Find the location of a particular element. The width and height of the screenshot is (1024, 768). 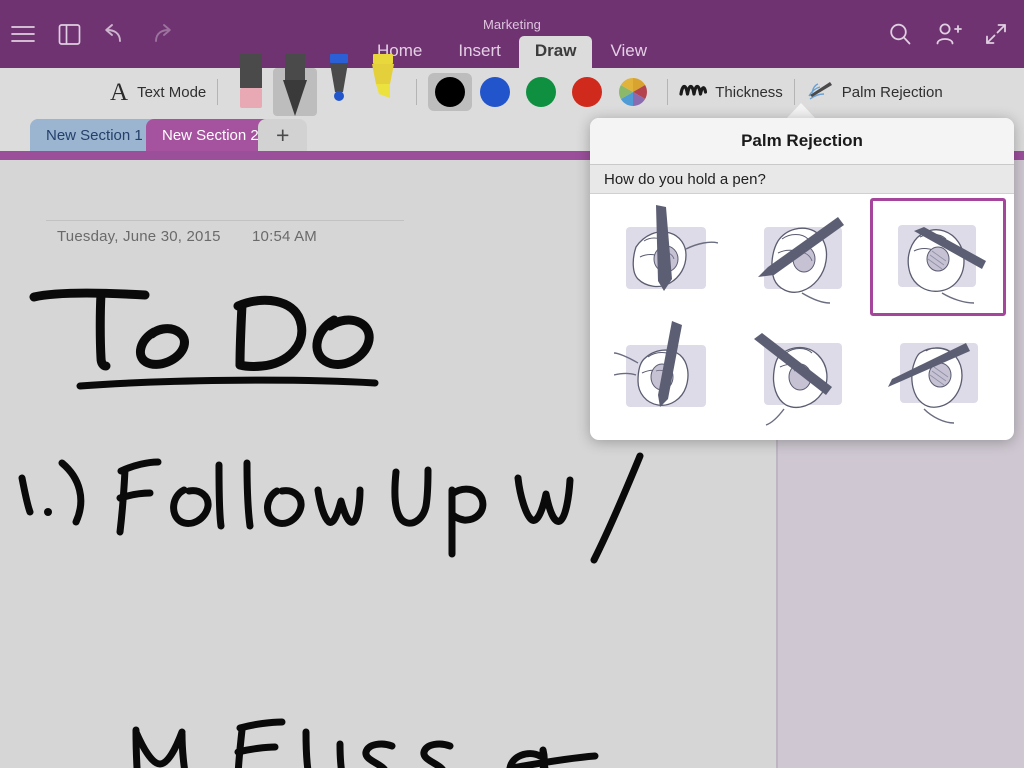

grip-options-grid is located at coordinates (802, 316).